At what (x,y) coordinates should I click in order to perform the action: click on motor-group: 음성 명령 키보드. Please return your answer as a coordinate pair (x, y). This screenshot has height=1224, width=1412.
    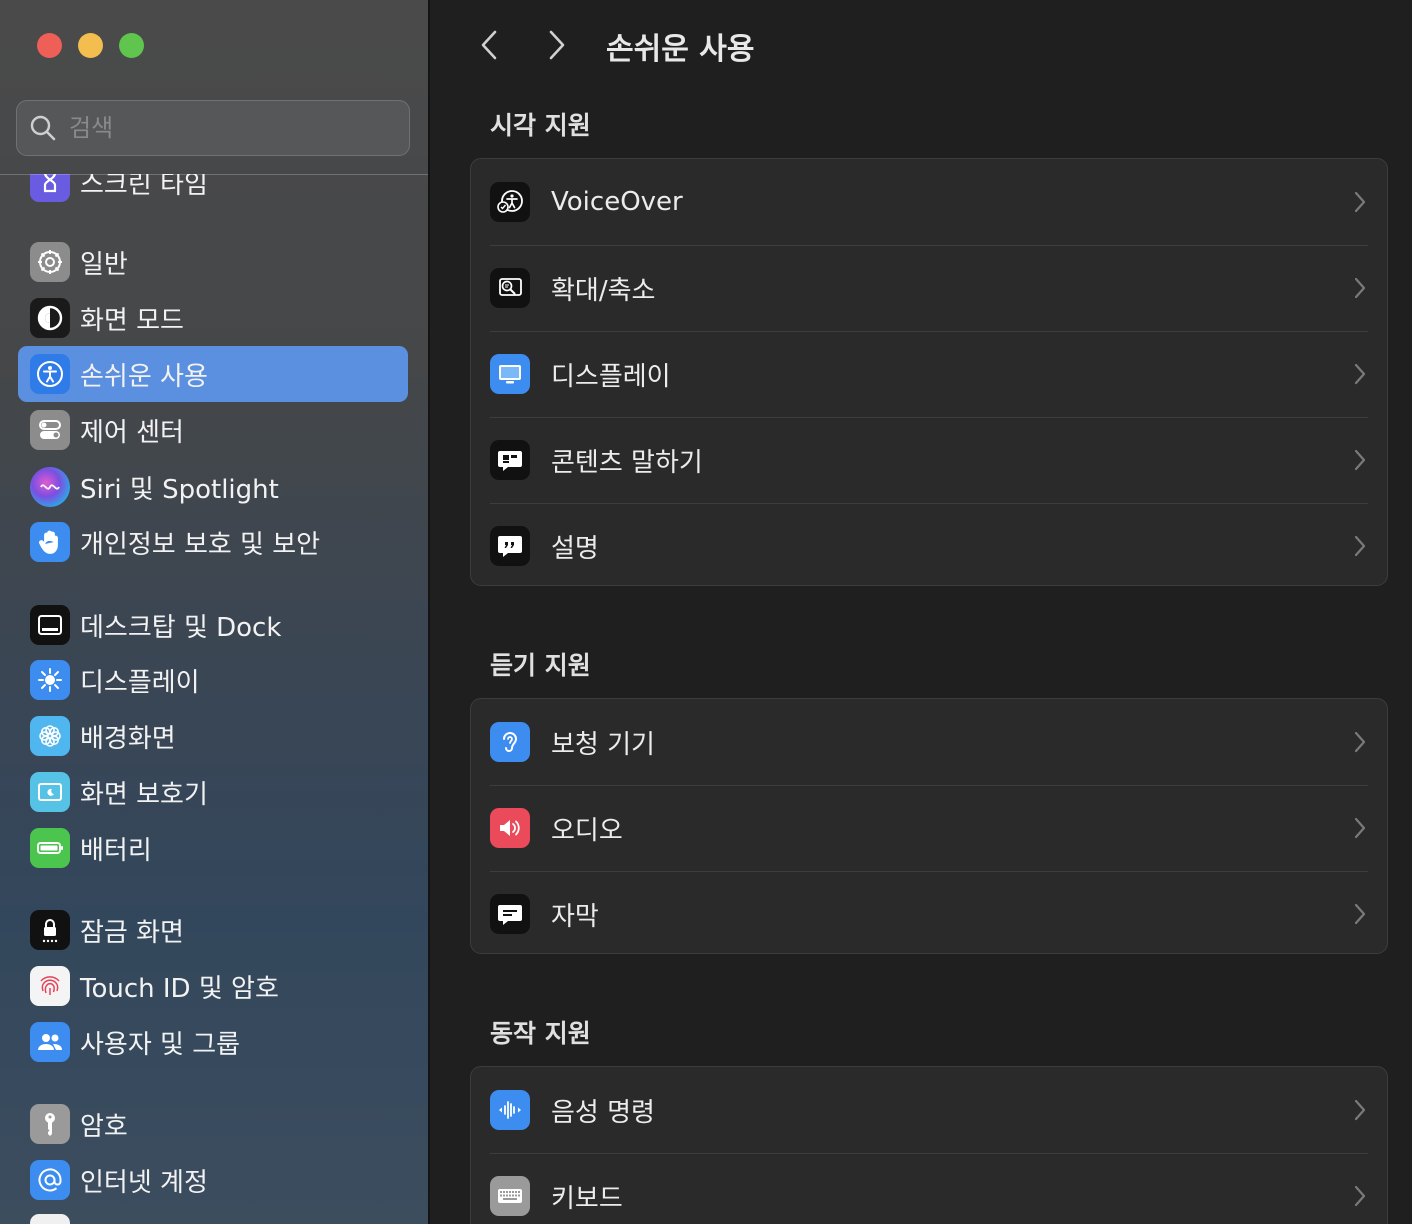
    Looking at the image, I should click on (929, 1145).